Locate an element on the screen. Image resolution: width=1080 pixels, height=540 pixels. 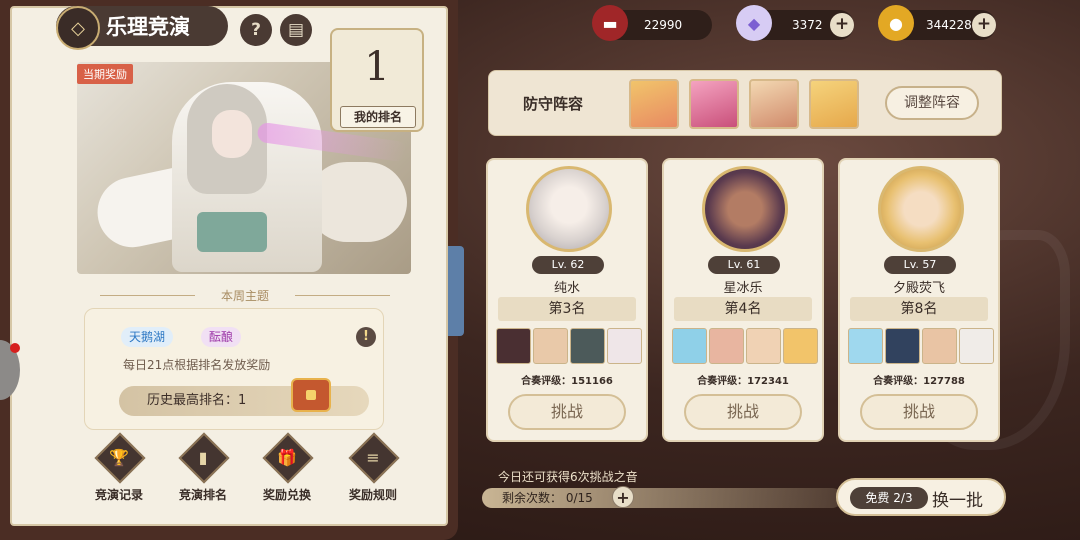
opponent-name: 纯水 is located at coordinates (566, 288).